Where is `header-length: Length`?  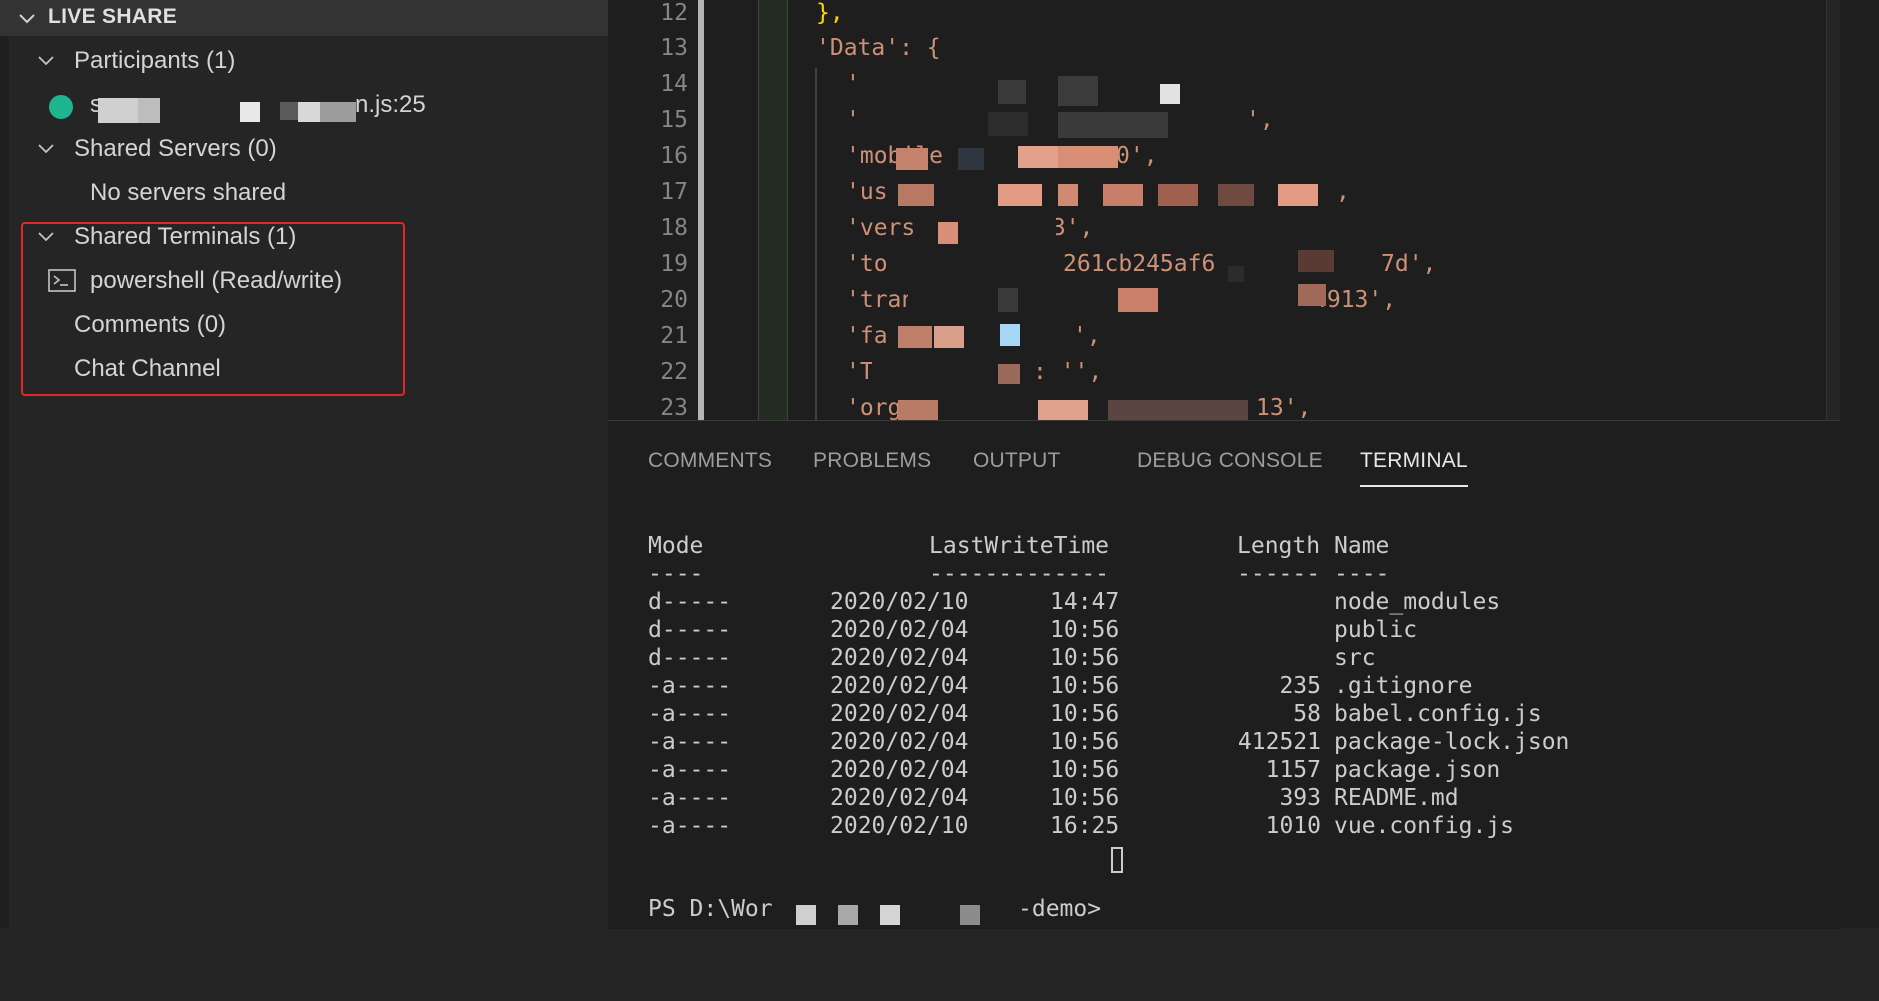 header-length: Length is located at coordinates (1279, 546).